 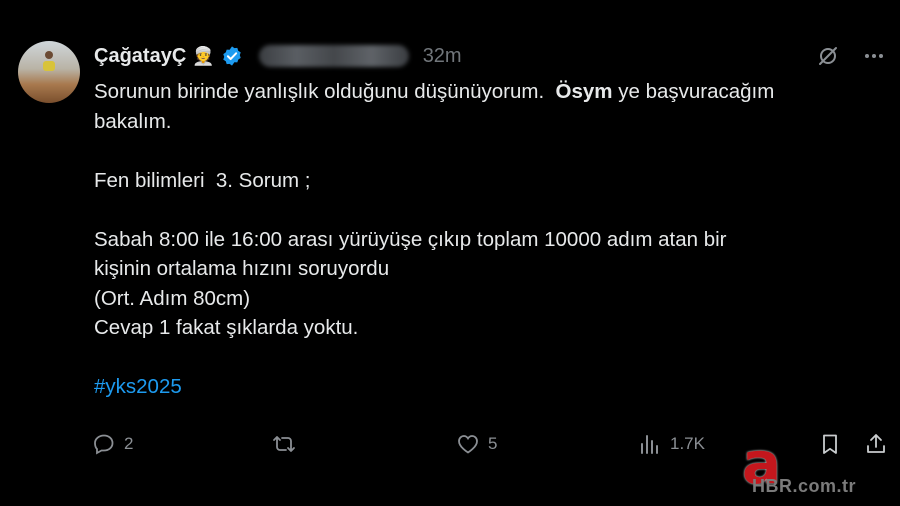 I want to click on tweet-line-6: (Ort. Adım 80cm), so click(x=172, y=298).